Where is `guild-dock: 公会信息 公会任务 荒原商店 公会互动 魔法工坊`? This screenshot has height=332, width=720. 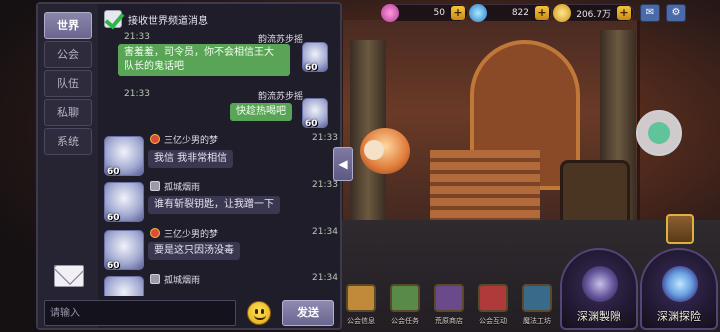 guild-dock: 公会信息 公会任务 荒原商店 公会互动 魔法工坊 is located at coordinates (452, 304).